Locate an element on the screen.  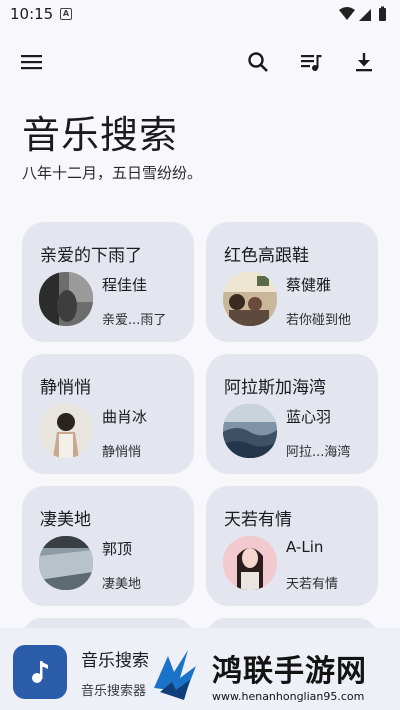
watermark: 鸿联手游网 www.henanhonglian95.com is located at coordinates (275, 675).